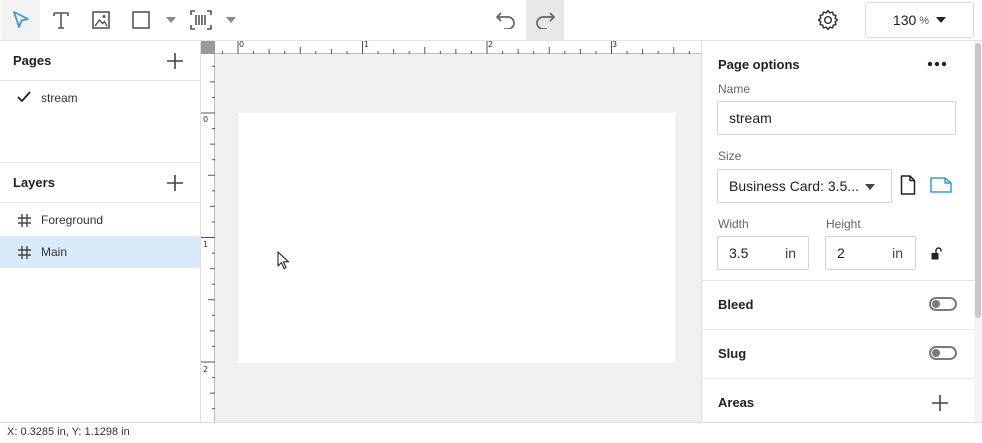  Describe the element at coordinates (978, 180) in the screenshot. I see `scrollbar-thumb` at that location.